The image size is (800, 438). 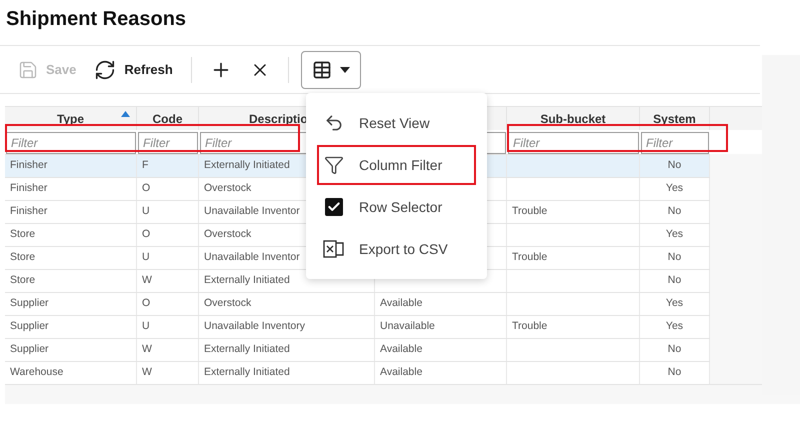 What do you see at coordinates (407, 326) in the screenshot?
I see `table-cell-text: Unavailable` at bounding box center [407, 326].